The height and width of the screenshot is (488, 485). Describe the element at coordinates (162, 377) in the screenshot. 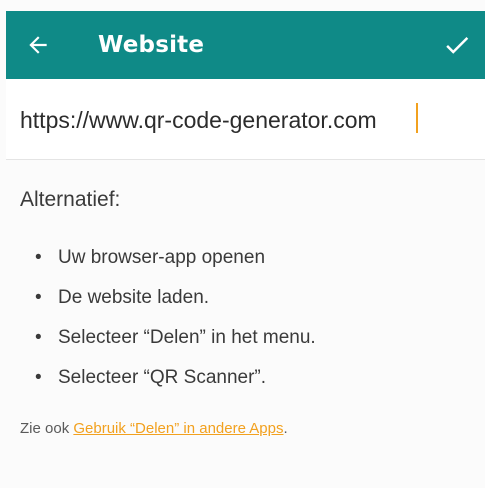

I see `list-item-text: Selecteer “QR Scanner”.` at that location.